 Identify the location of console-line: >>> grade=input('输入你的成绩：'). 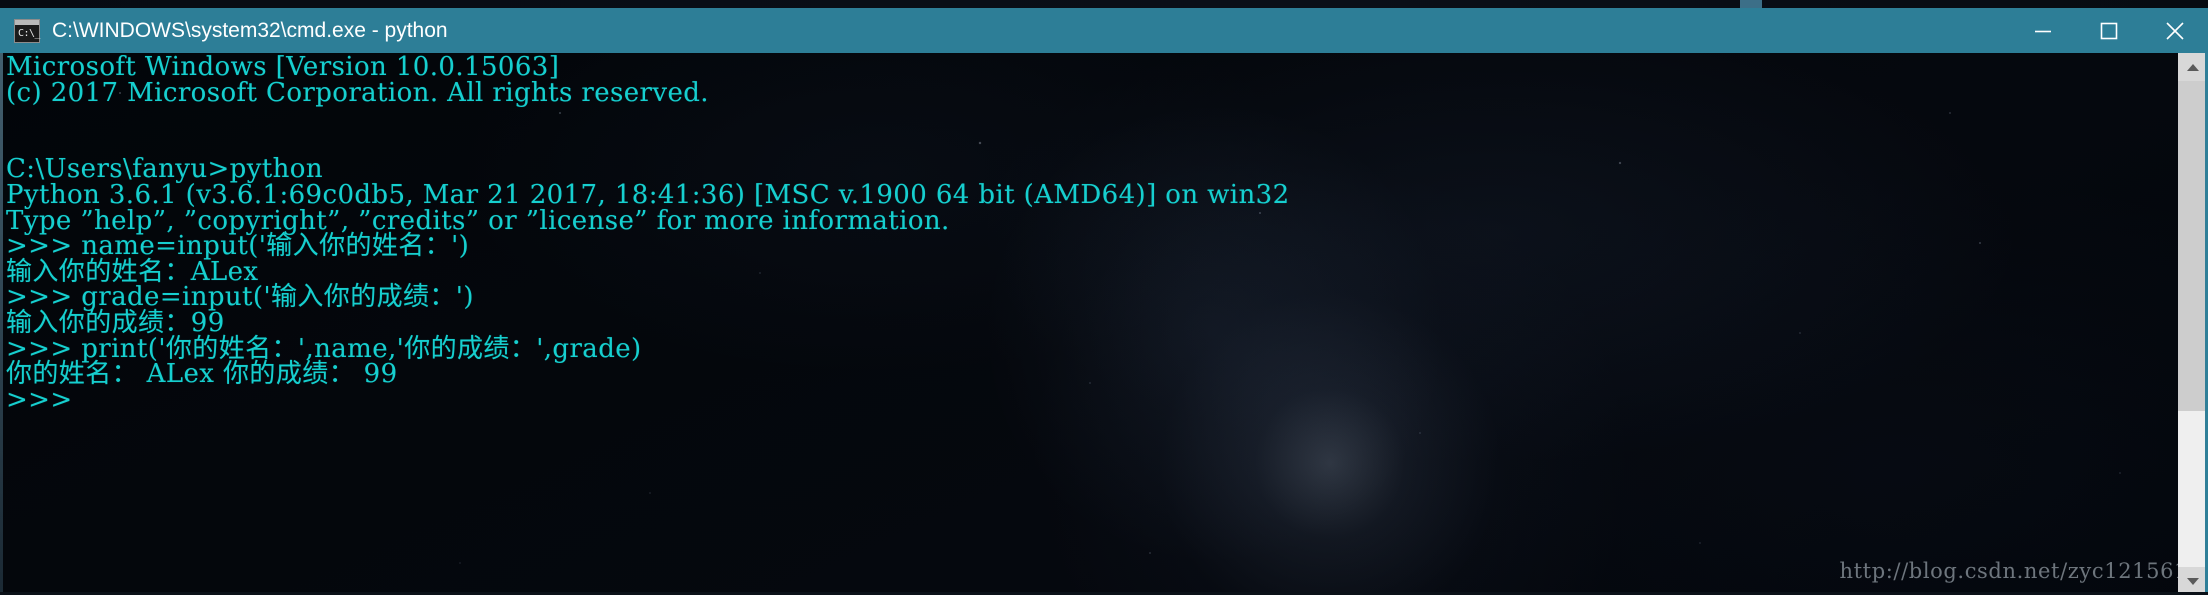
(240, 297).